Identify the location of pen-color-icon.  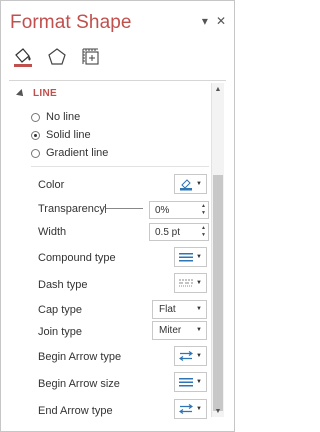
(186, 185).